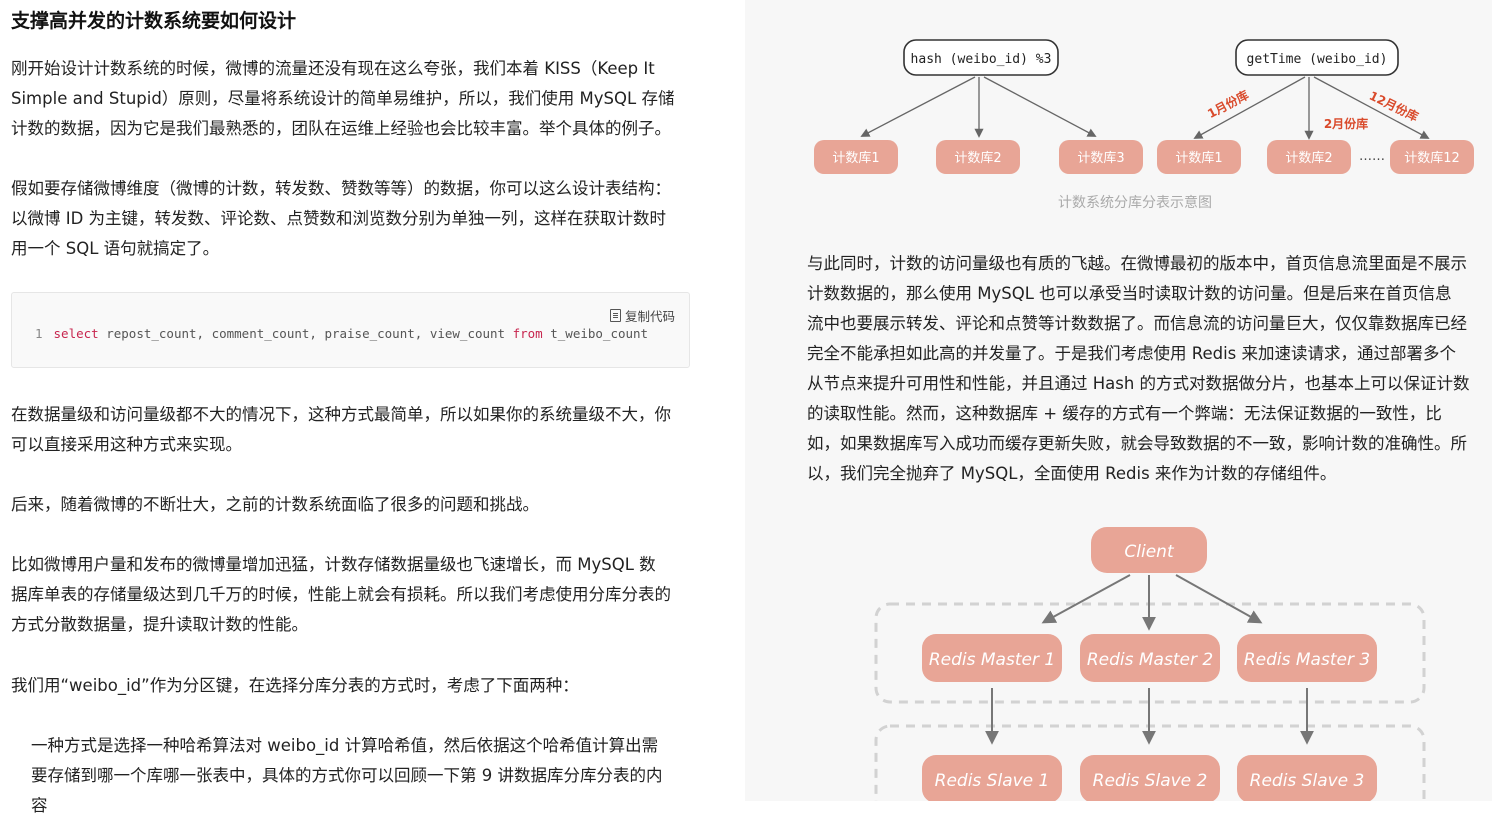 The width and height of the screenshot is (1492, 821). I want to click on code-keyword-from: from, so click(527, 333).